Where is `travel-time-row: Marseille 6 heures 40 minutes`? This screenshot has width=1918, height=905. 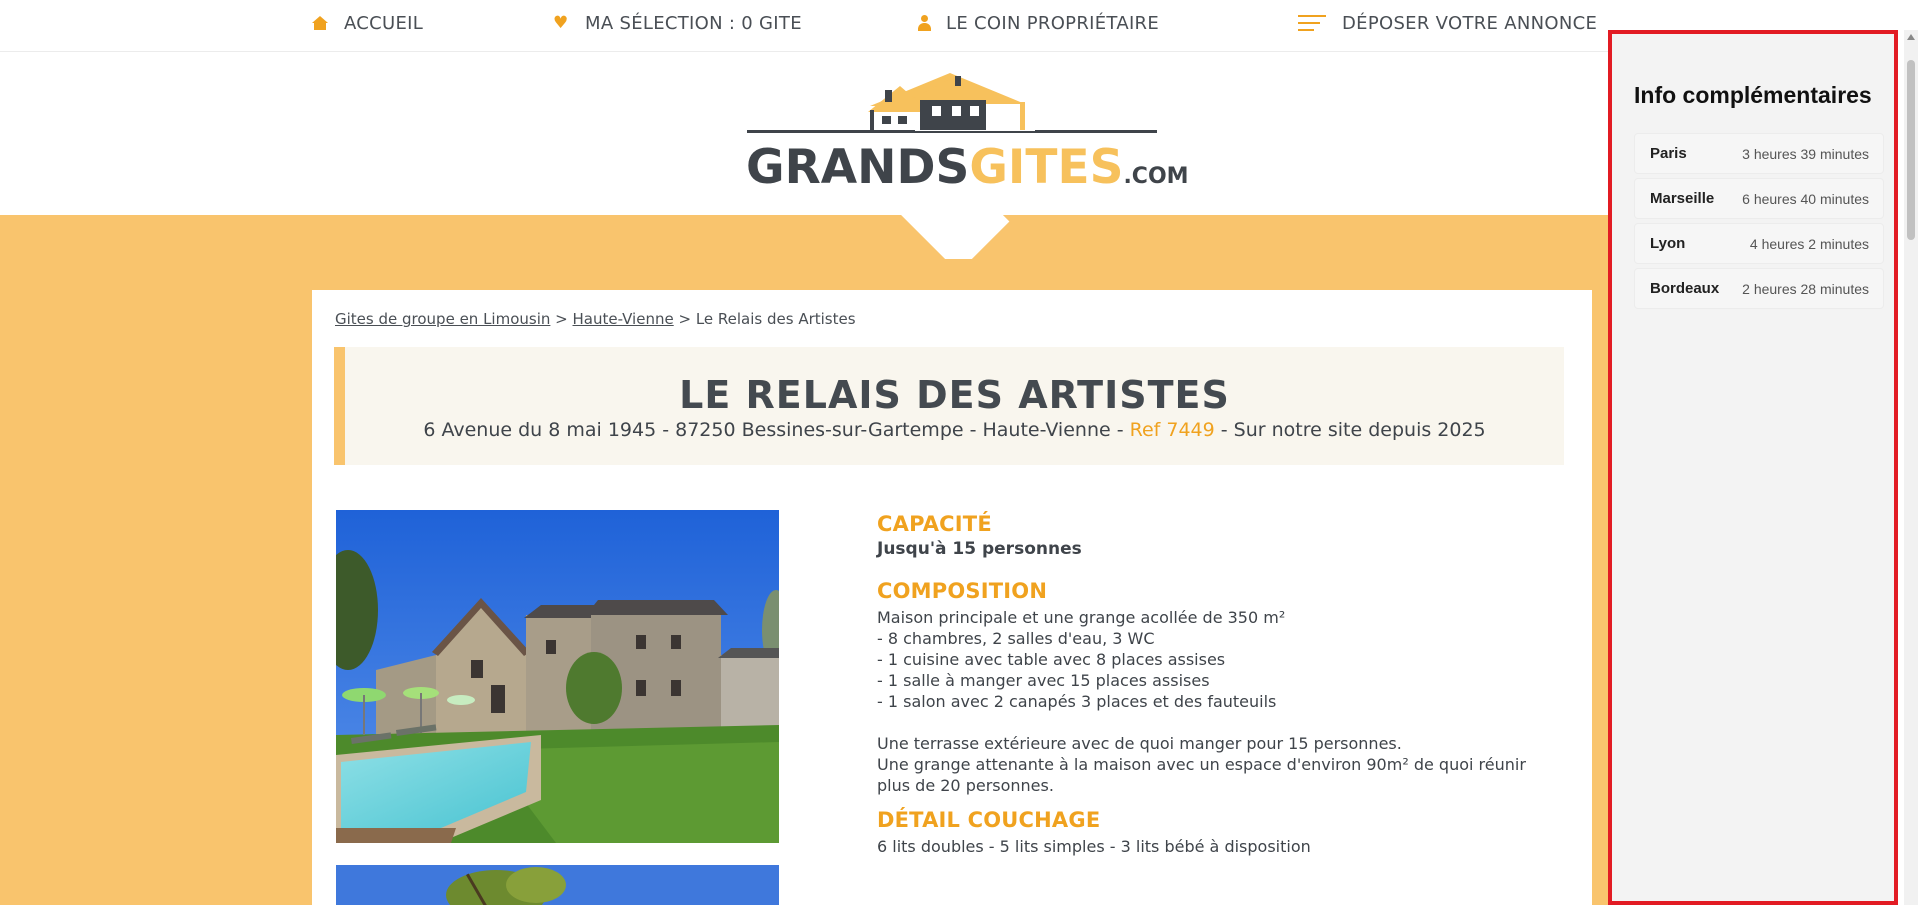
travel-time-row: Marseille 6 heures 40 minutes is located at coordinates (1759, 198).